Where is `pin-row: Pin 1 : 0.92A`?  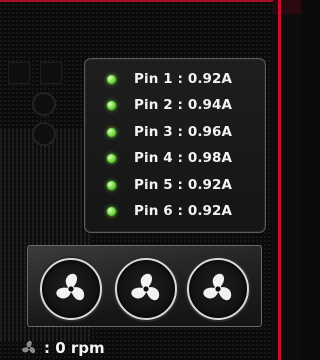
pin-row: Pin 1 : 0.92A is located at coordinates (169, 79).